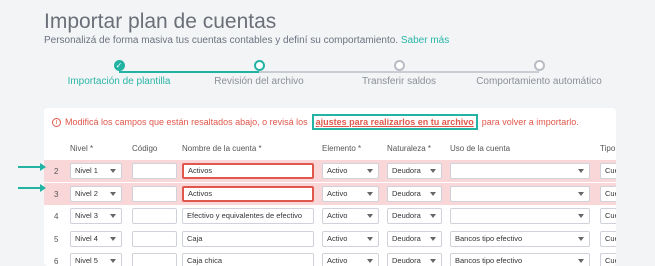  What do you see at coordinates (248, 259) in the screenshot?
I see `nombre-input: Caja chica` at bounding box center [248, 259].